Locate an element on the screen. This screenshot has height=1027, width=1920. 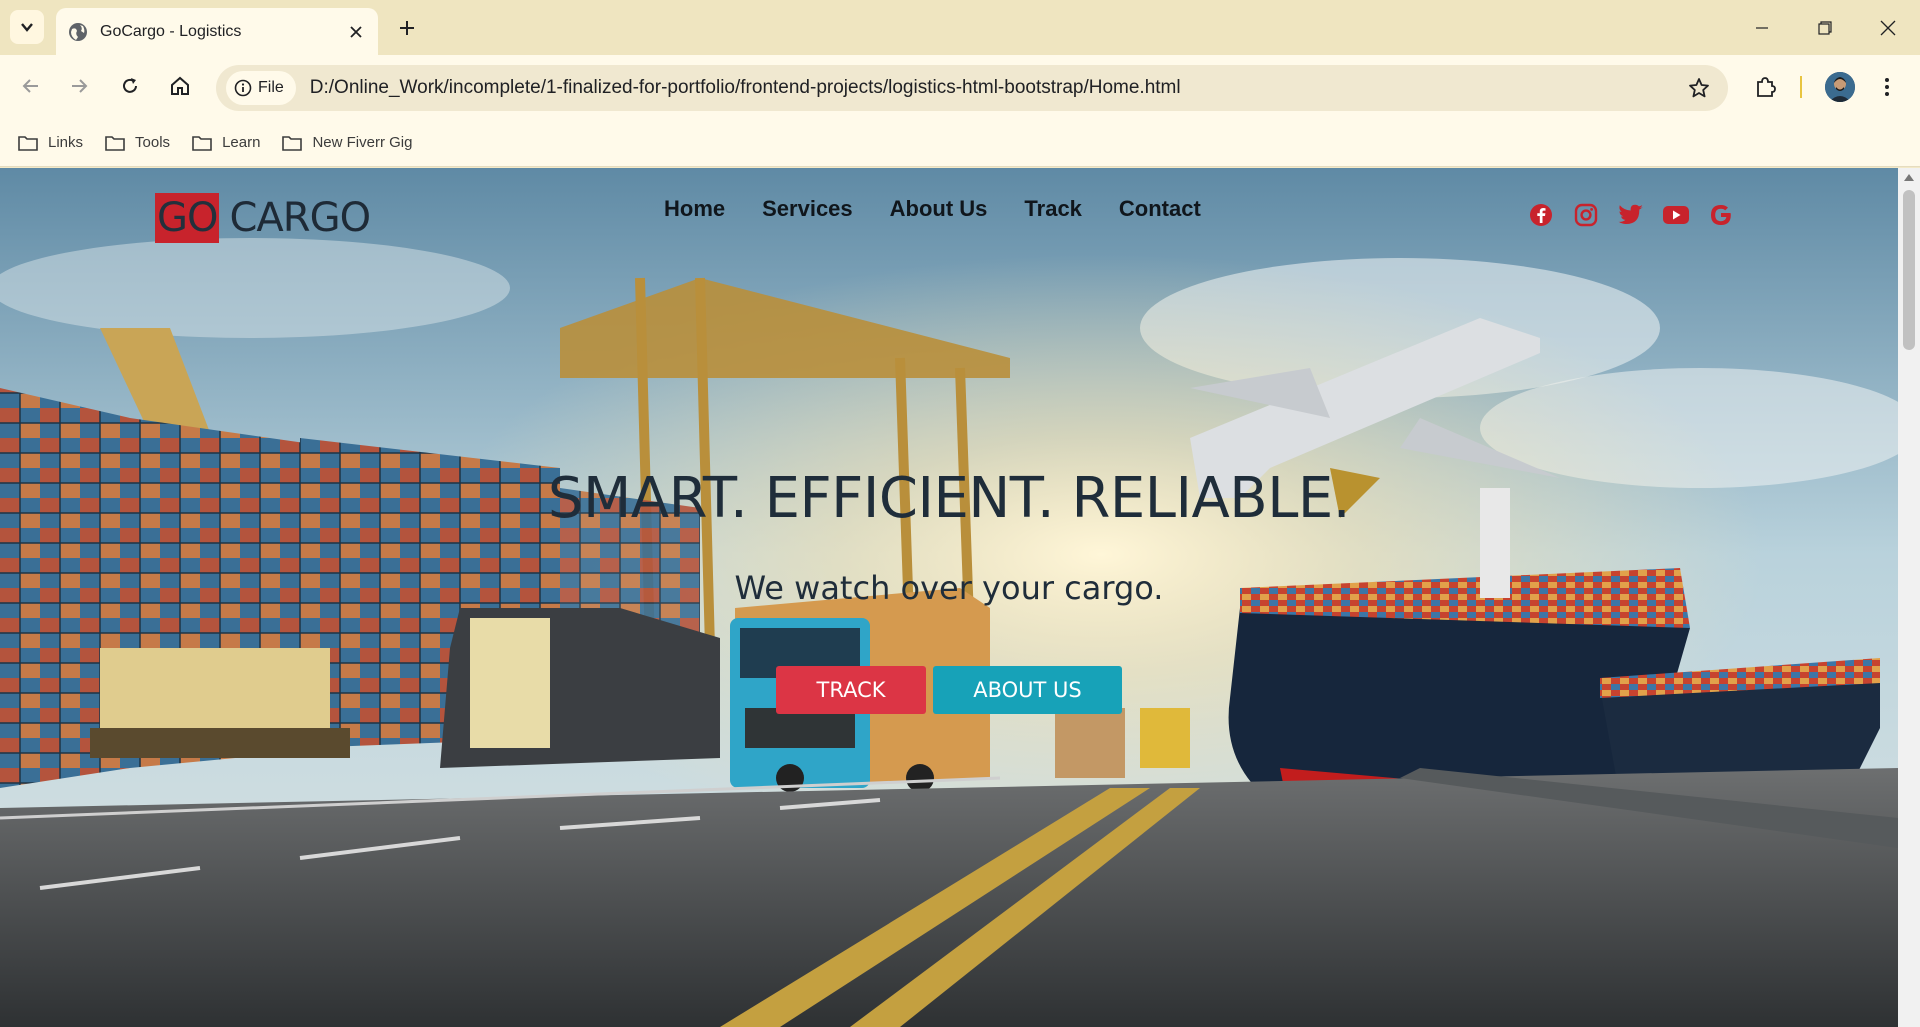
plus-icon is located at coordinates (407, 28).